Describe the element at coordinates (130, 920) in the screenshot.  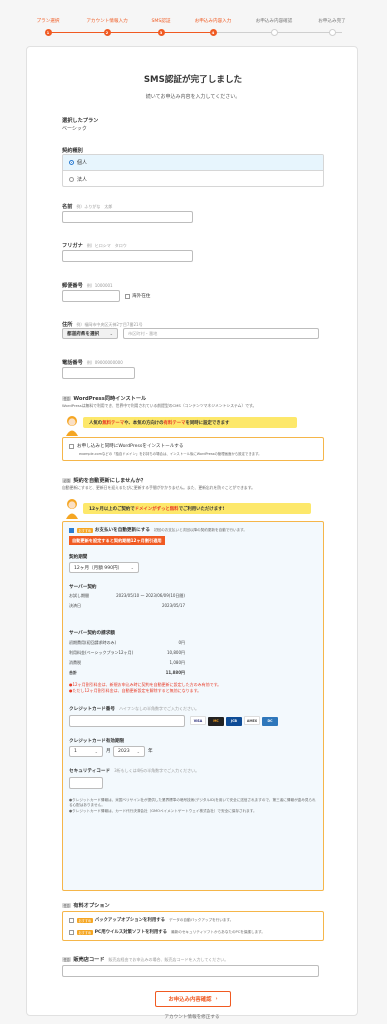
I see `backup-option-label: バックアップオプションを利用する` at that location.